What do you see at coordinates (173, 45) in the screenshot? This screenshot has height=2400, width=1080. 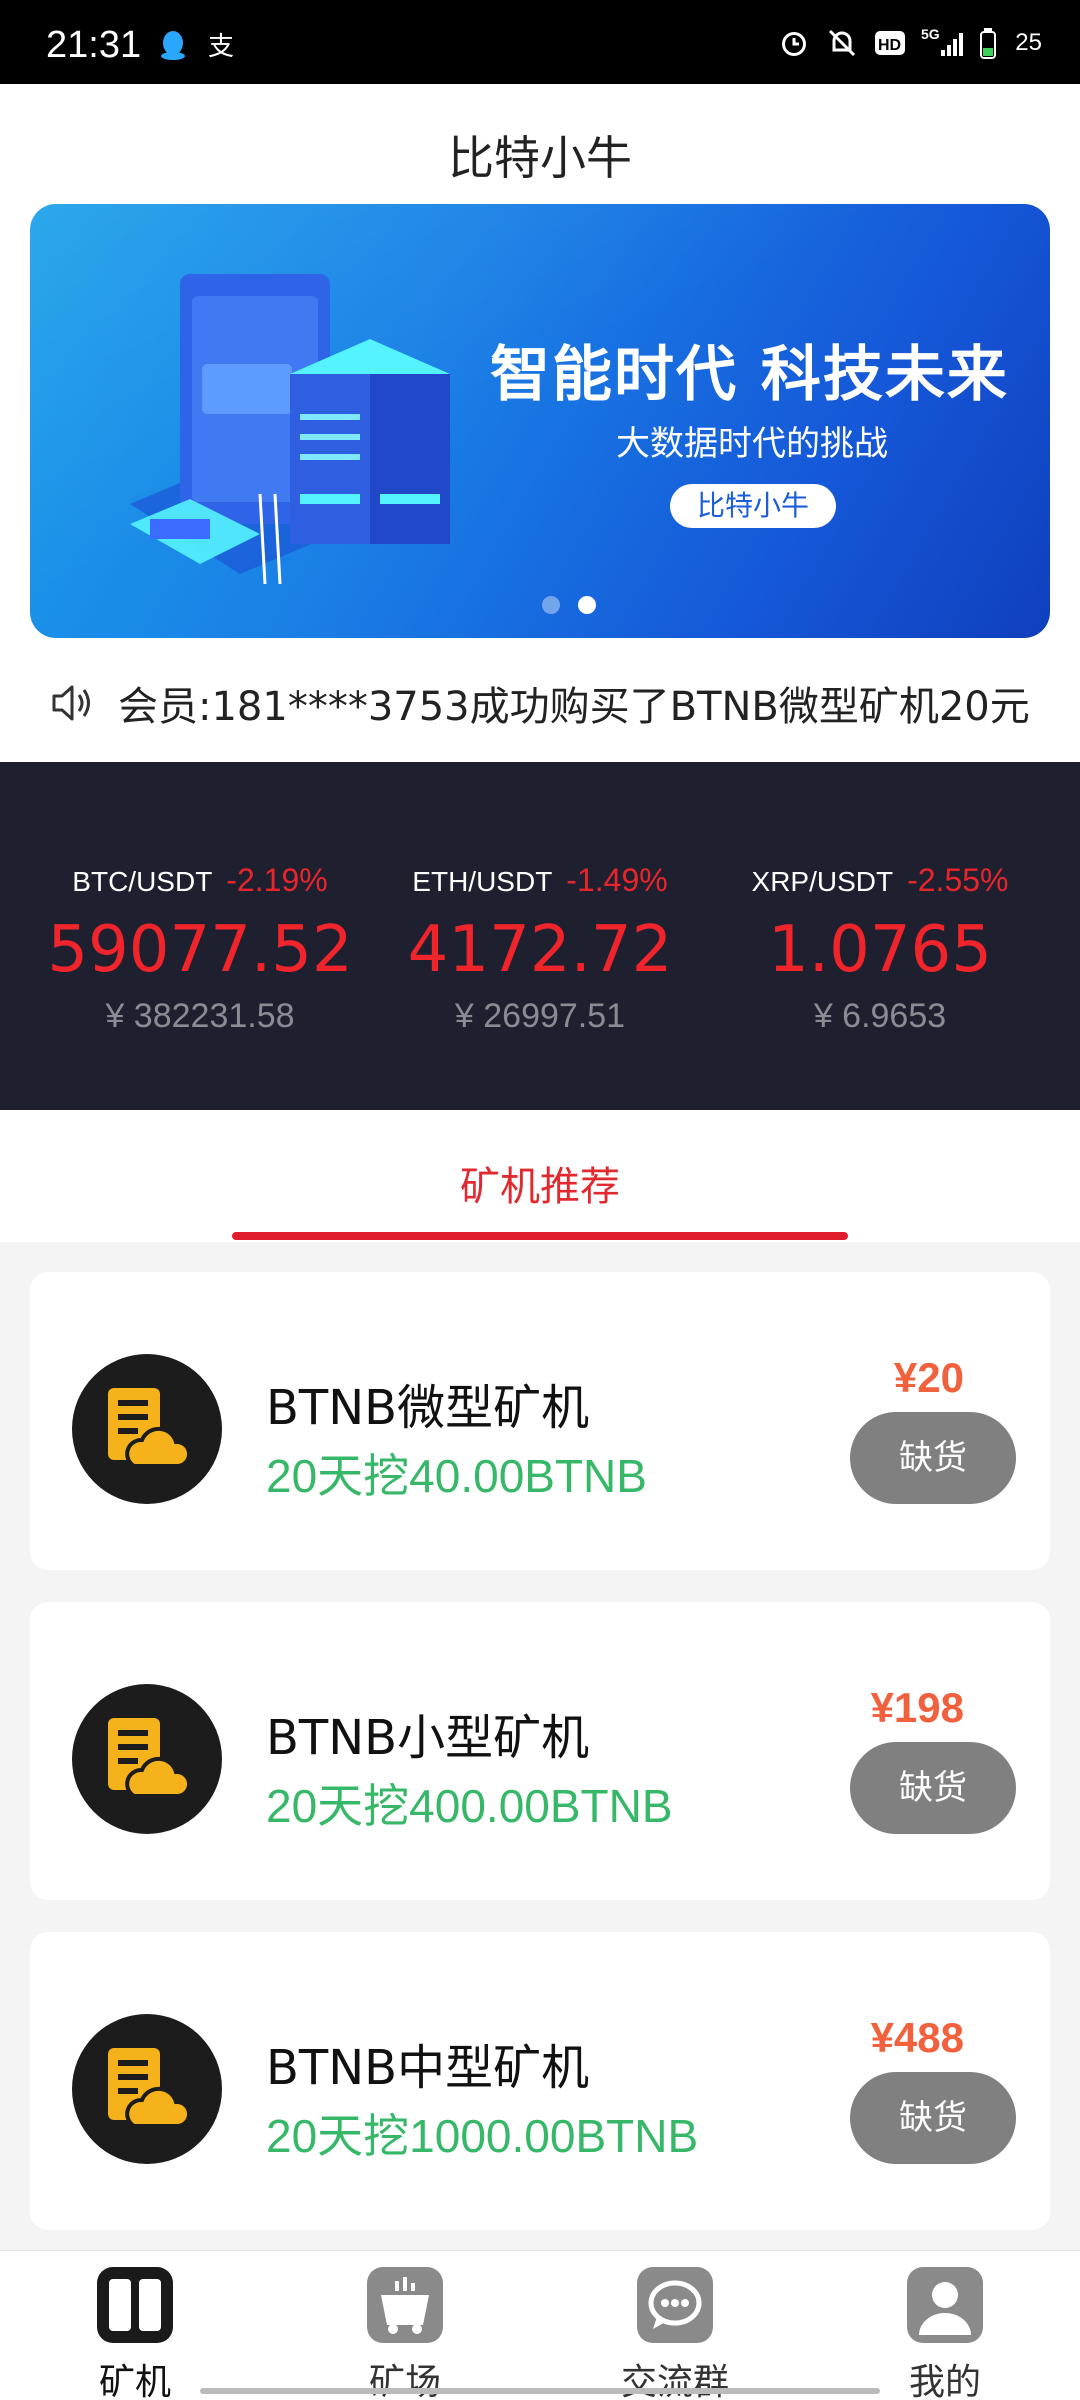 I see `qq-icon` at bounding box center [173, 45].